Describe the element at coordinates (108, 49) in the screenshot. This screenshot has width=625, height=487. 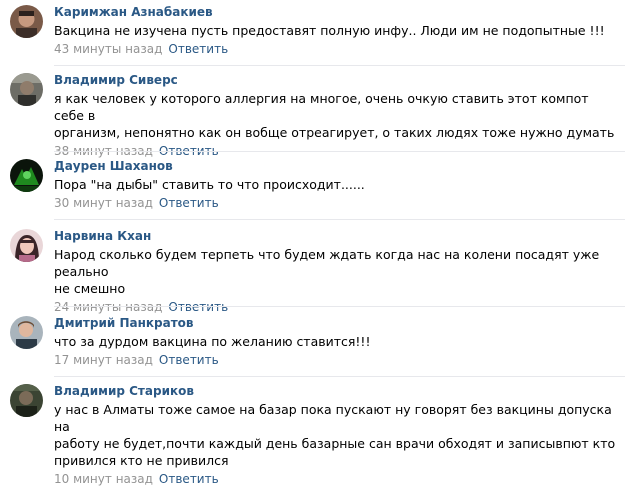
I see `comment-time: 43 минуты назад` at that location.